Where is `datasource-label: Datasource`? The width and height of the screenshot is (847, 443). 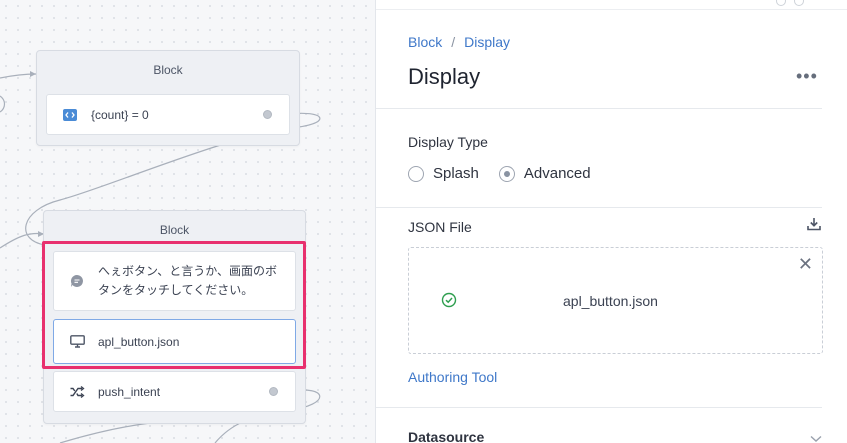 datasource-label: Datasource is located at coordinates (446, 436).